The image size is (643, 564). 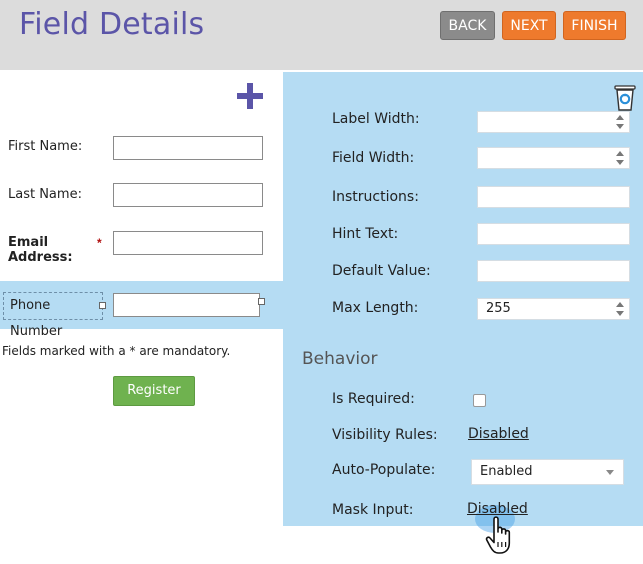 I want to click on plus-icon, so click(x=250, y=96).